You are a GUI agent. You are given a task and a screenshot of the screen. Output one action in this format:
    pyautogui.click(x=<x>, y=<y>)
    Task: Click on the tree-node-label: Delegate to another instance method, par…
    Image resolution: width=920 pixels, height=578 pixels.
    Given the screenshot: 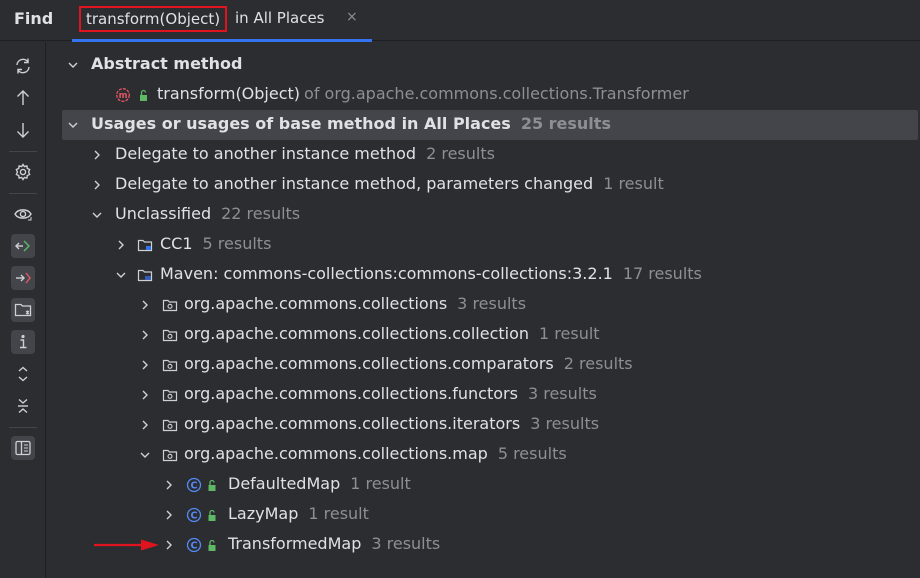 What is the action you would take?
    pyautogui.click(x=389, y=183)
    